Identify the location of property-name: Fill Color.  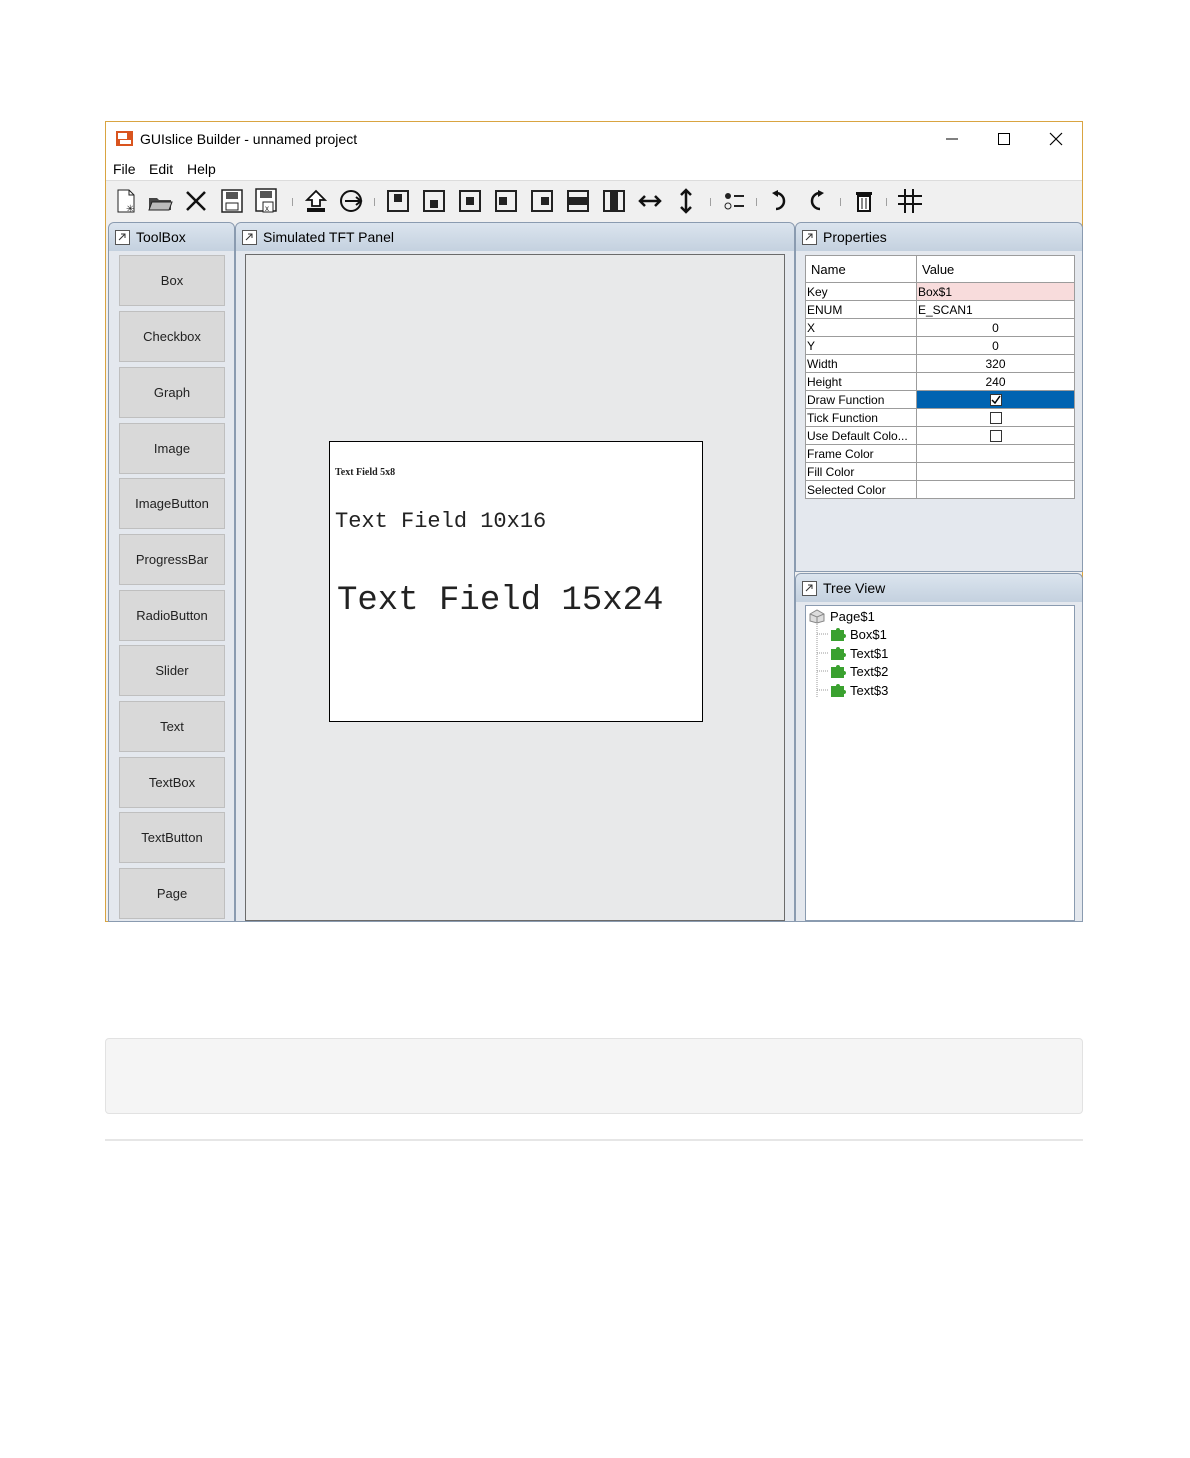
(861, 471).